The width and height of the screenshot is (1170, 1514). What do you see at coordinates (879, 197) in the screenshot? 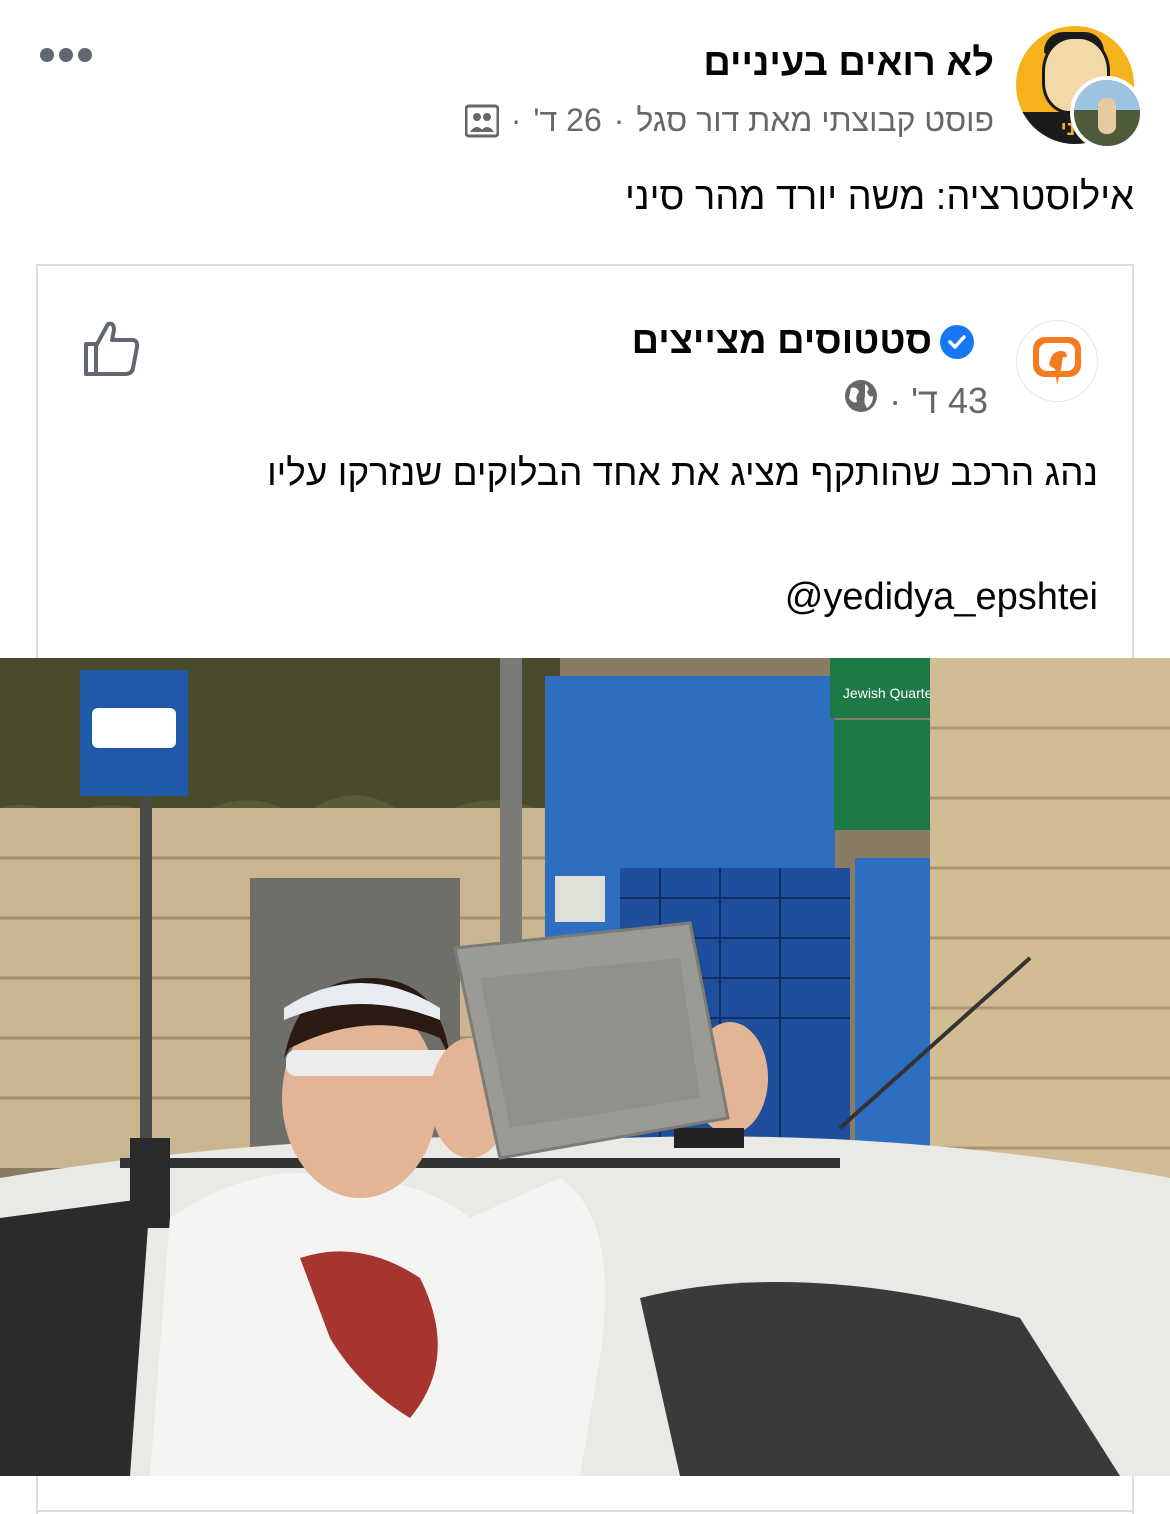
I see `post-text: אילוסטרציה: משה יורד מהר סיני` at bounding box center [879, 197].